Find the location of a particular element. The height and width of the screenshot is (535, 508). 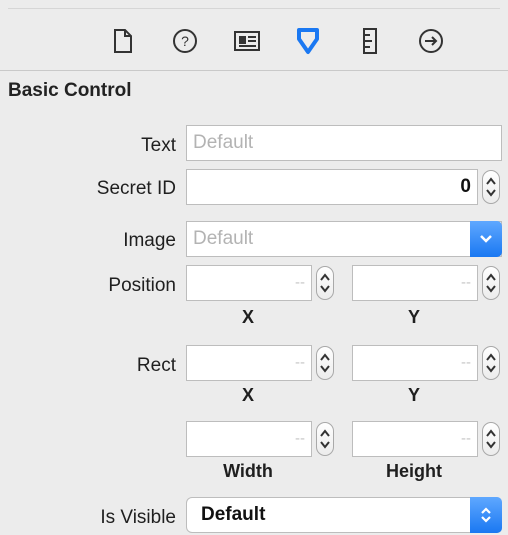

file-icon is located at coordinates (123, 41).